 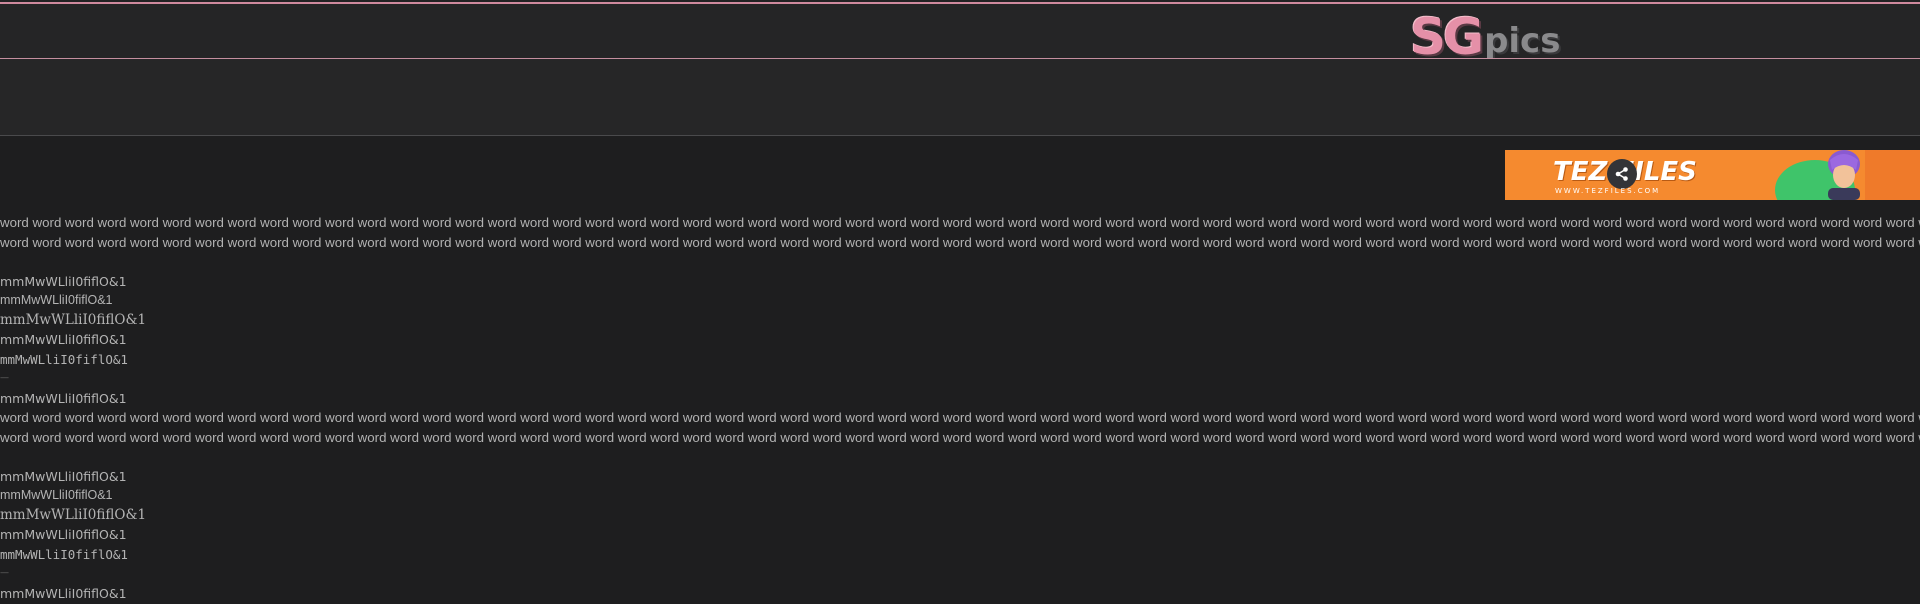 I want to click on tezfiles-ad-banner: TEZ FILES WWW.TEZFILES.COM, so click(x=1712, y=175).